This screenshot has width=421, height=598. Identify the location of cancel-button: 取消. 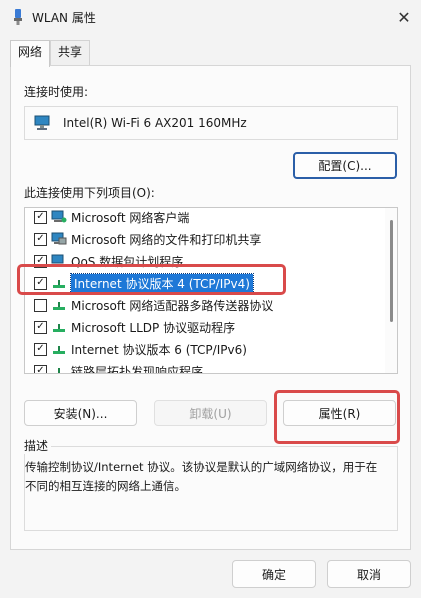
(369, 574).